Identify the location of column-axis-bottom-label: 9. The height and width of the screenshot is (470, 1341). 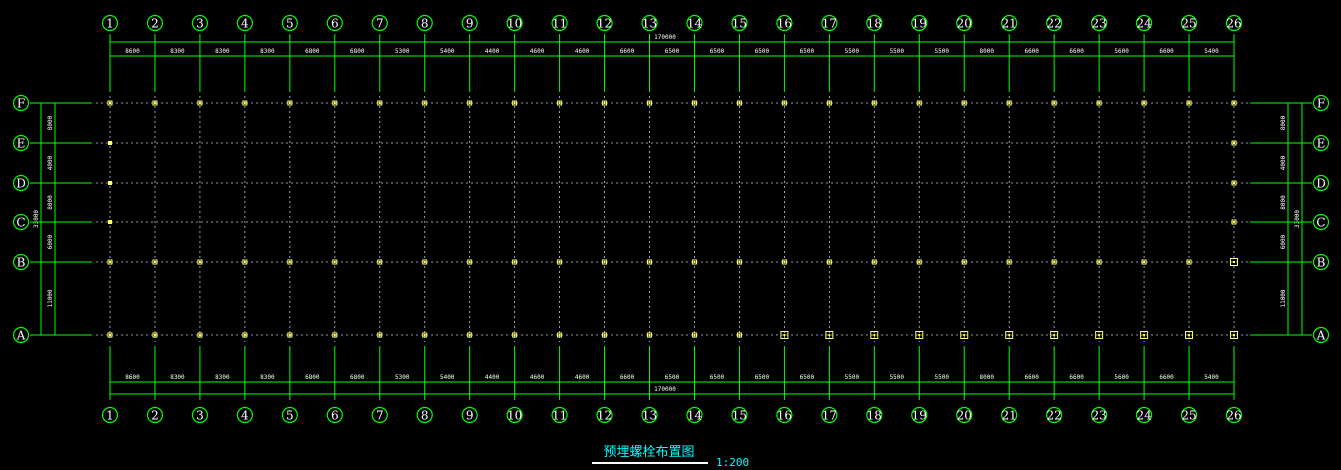
(470, 416).